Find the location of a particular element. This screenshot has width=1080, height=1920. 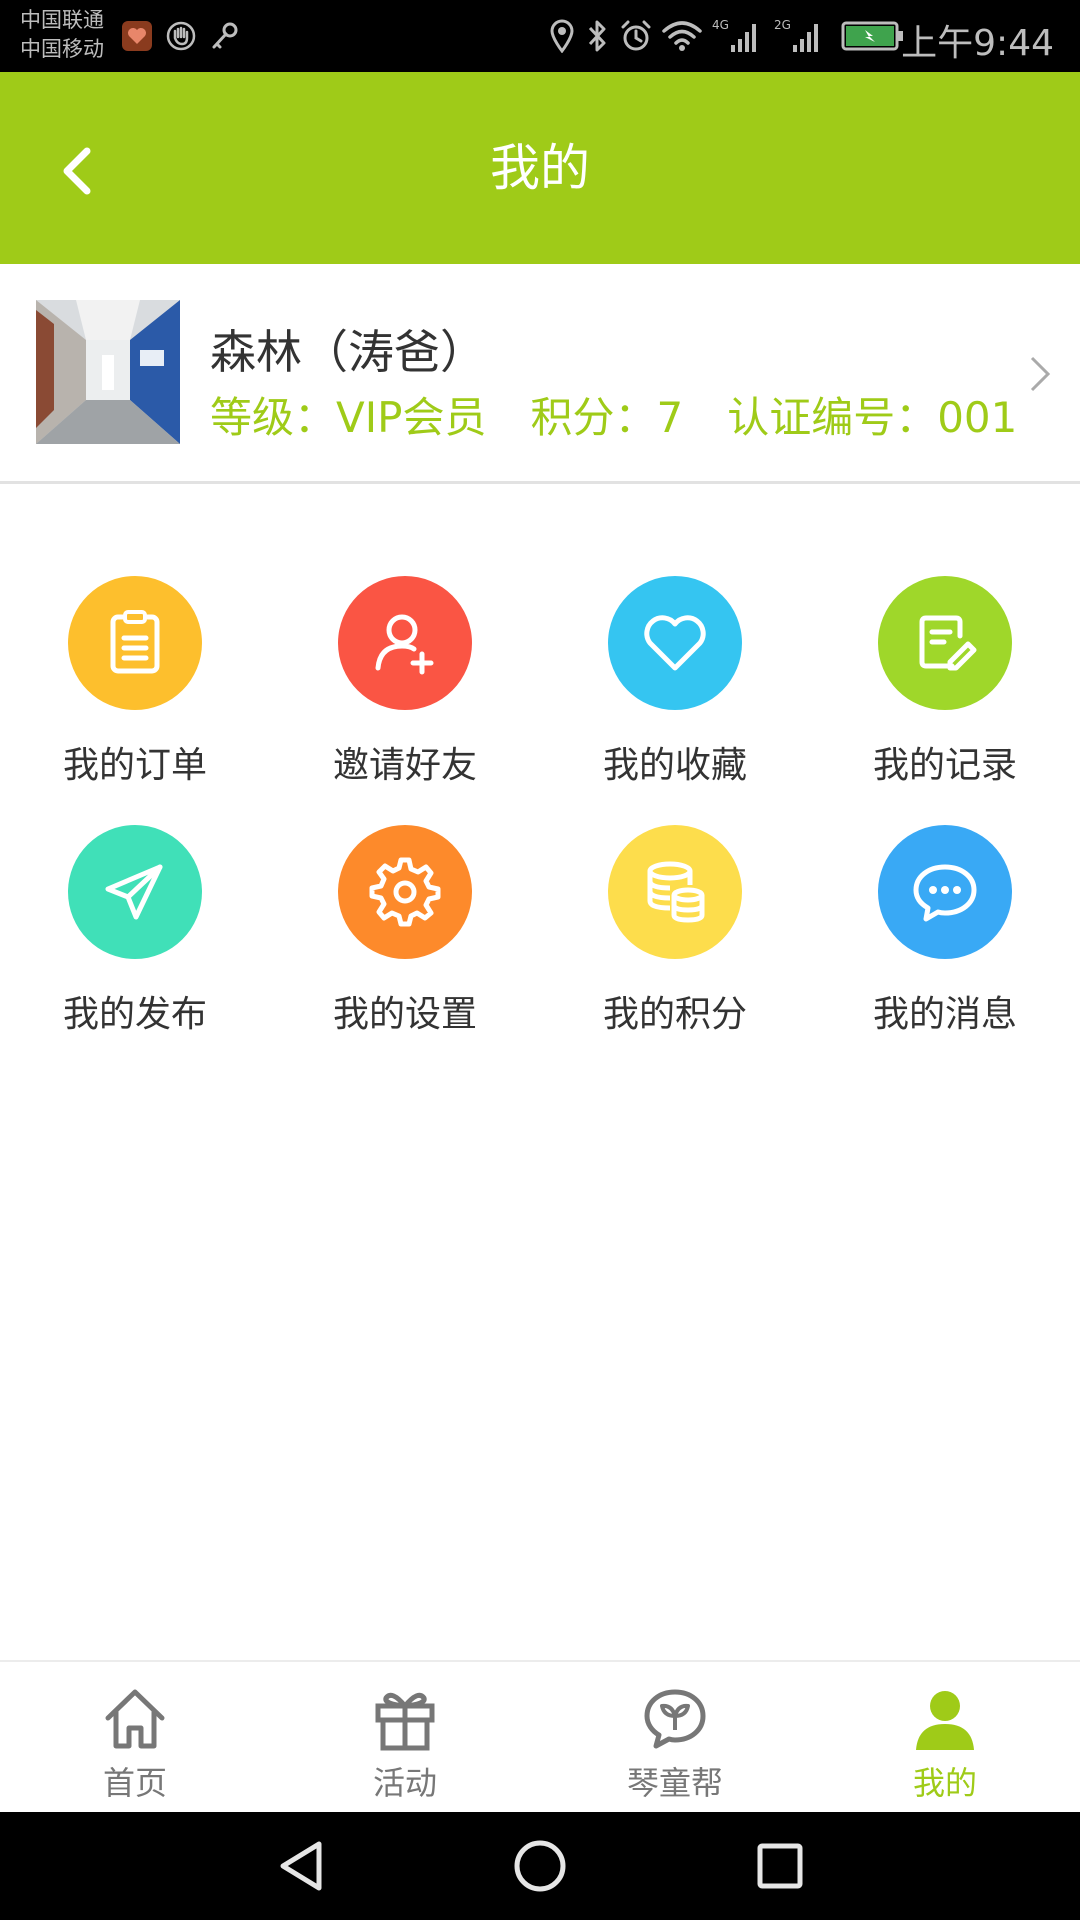

nav-activities: 活动 is located at coordinates (405, 1737).